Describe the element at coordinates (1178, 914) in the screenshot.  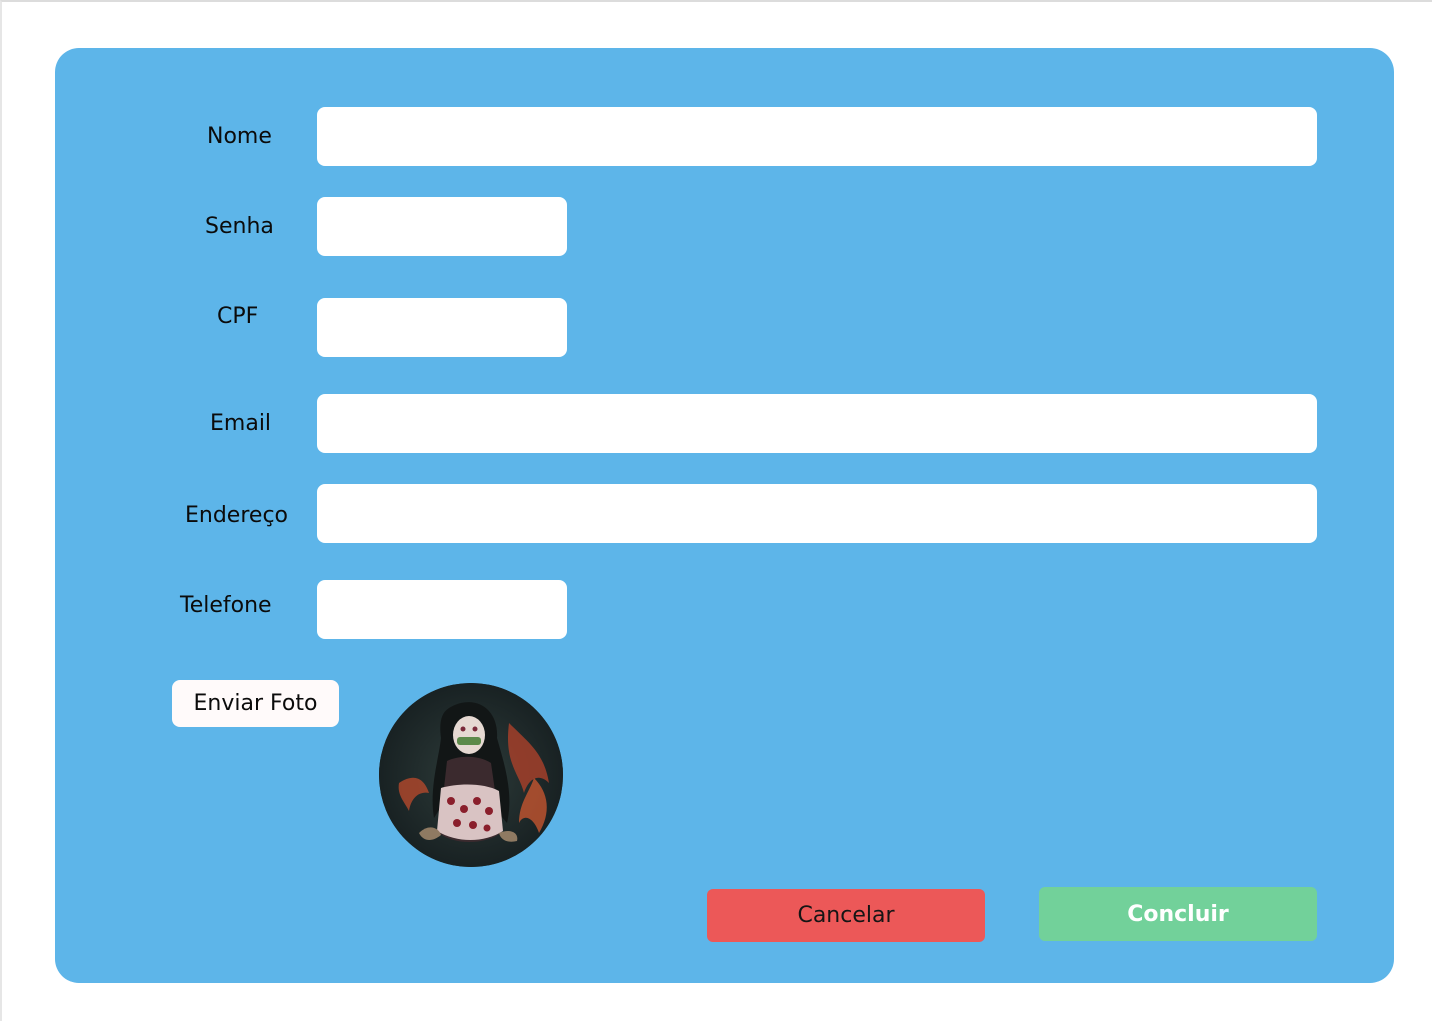
I see `submit-button: Concluir` at that location.